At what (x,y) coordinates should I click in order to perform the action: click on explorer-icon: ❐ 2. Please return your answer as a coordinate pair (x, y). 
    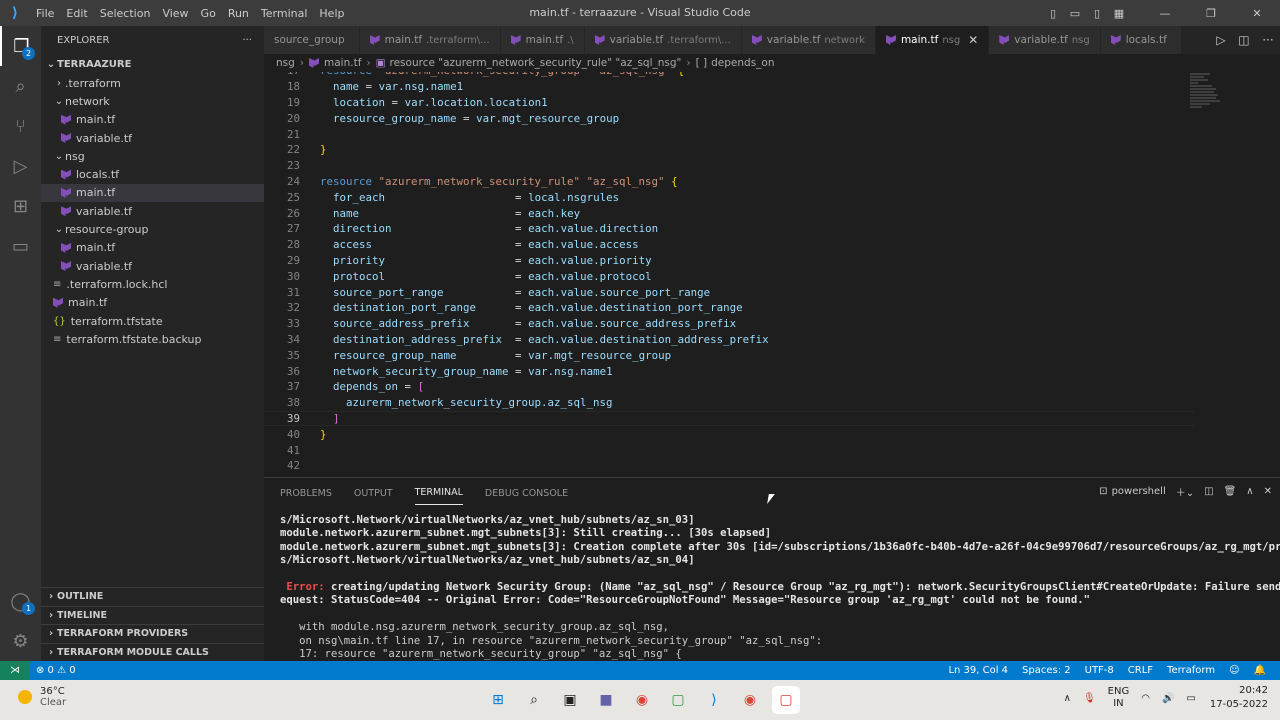
    Looking at the image, I should click on (20, 46).